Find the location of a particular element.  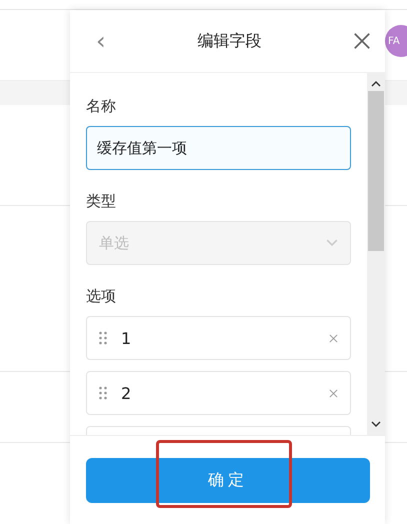

scrollbar-thumb is located at coordinates (376, 171).